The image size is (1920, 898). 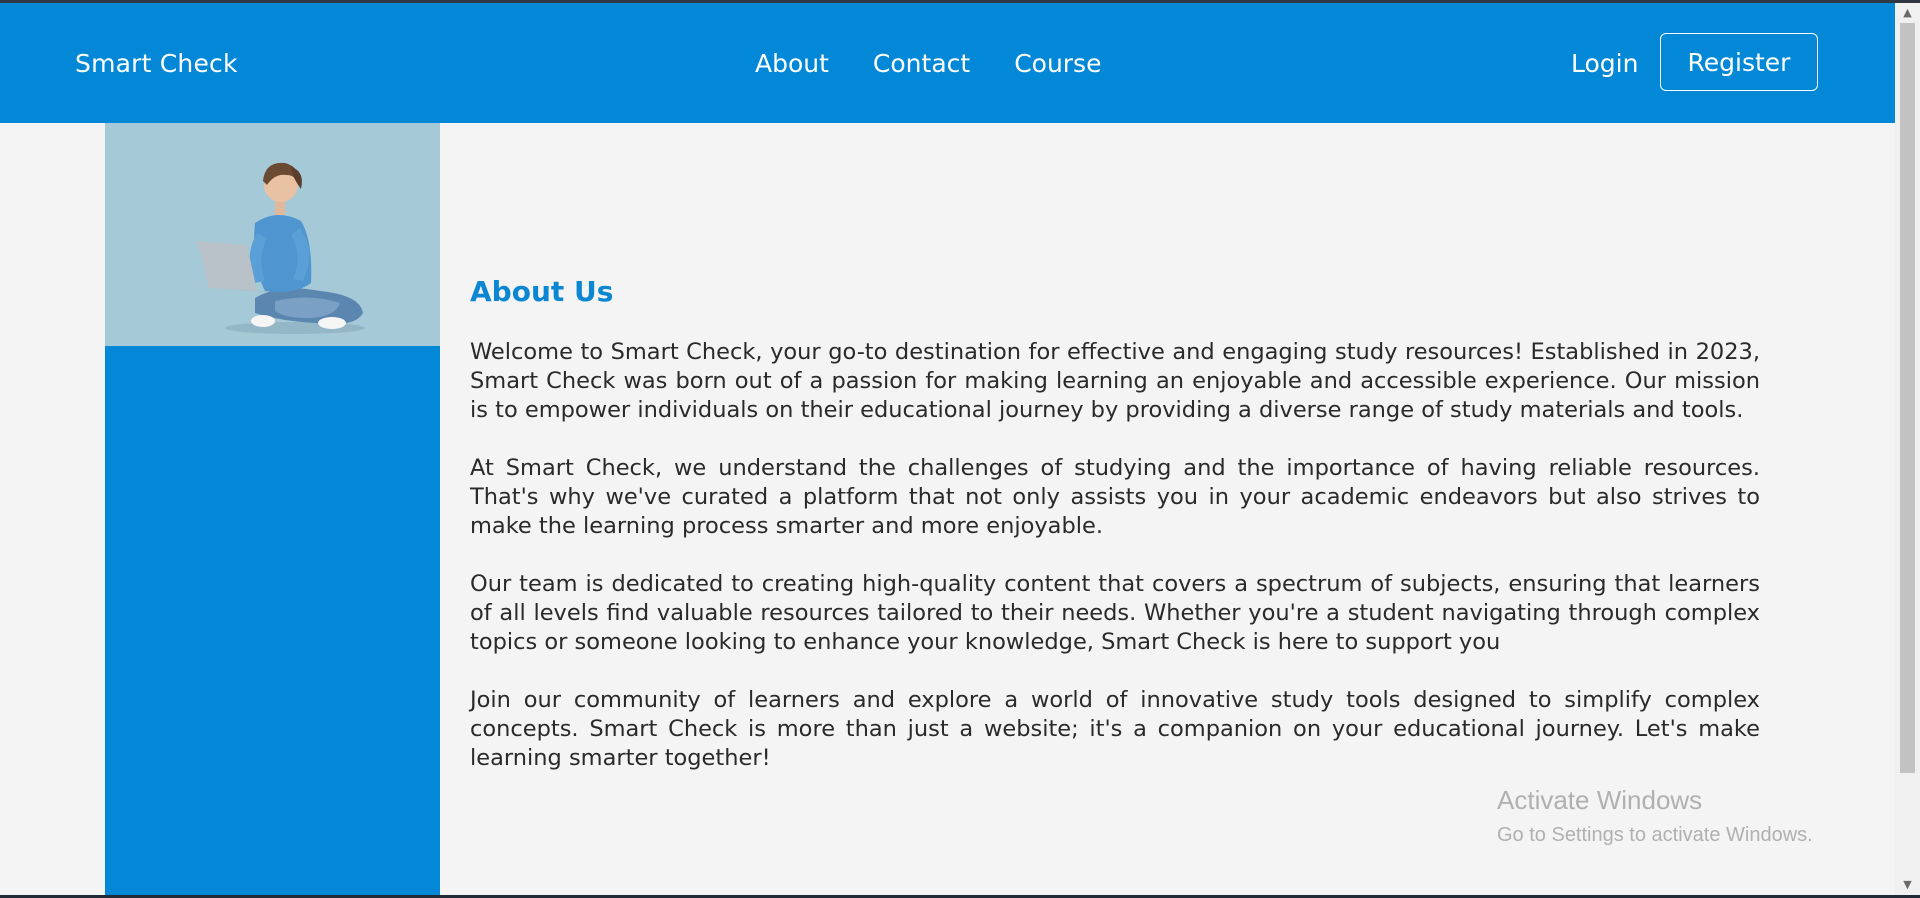 What do you see at coordinates (1655, 835) in the screenshot?
I see `watermark-subtitle: Go to Settings to activate Windows.` at bounding box center [1655, 835].